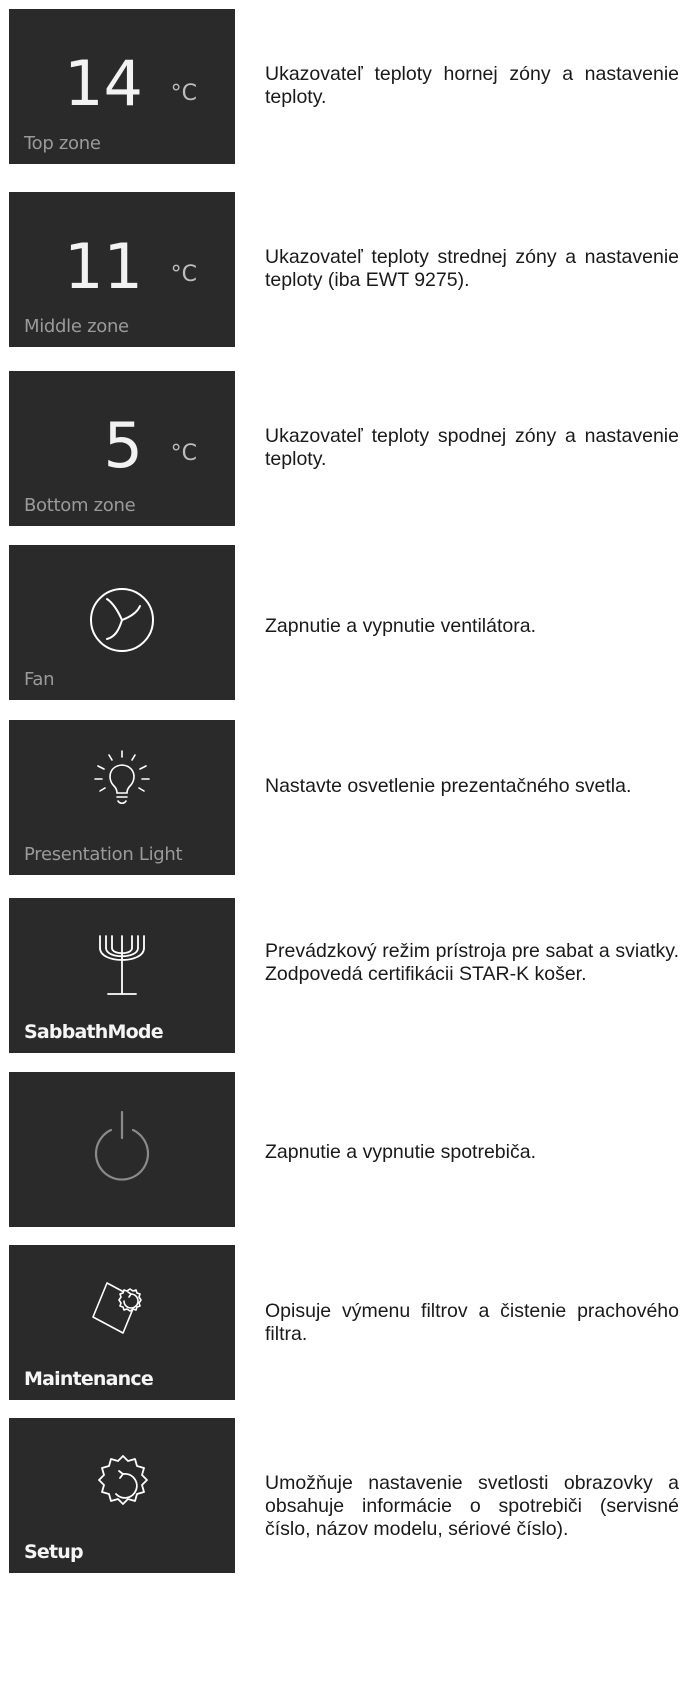  What do you see at coordinates (54, 1552) in the screenshot?
I see `setup-label: Setup` at bounding box center [54, 1552].